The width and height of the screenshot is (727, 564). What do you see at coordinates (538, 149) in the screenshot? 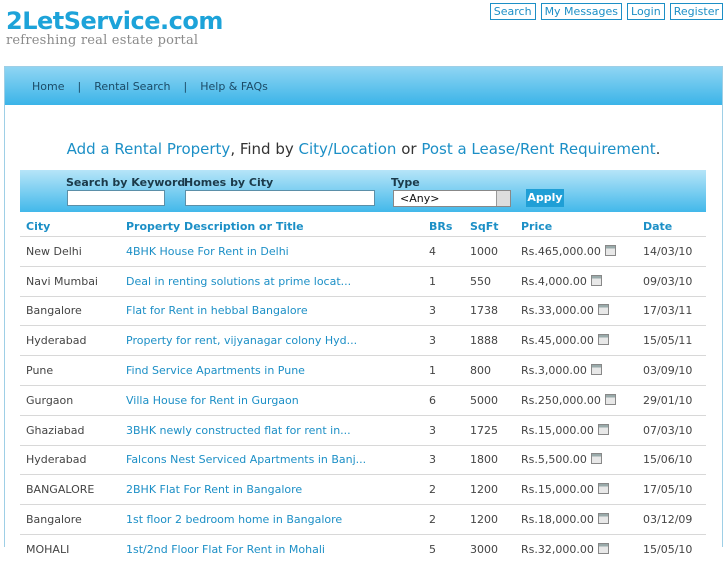
I see `post-requirement-link: Post a Lease/Rent Requirement` at bounding box center [538, 149].